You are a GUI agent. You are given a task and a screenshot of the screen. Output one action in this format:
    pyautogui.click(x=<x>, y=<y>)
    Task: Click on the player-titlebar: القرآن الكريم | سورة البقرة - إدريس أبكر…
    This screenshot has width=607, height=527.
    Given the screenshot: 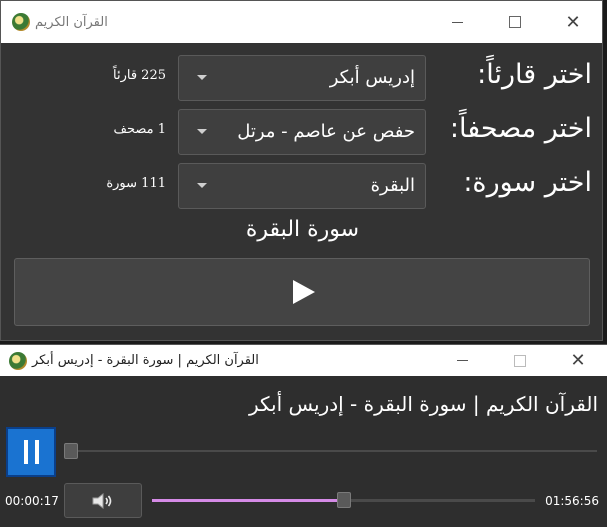 What is the action you would take?
    pyautogui.click(x=303, y=360)
    